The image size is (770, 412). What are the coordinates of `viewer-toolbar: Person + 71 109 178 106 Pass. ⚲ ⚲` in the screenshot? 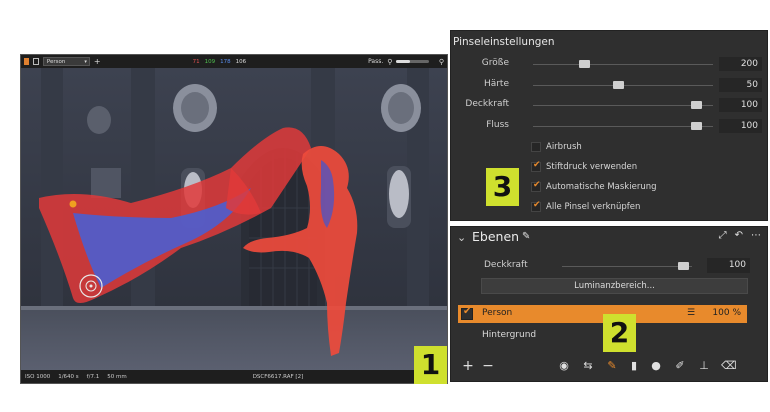 It's located at (234, 61).